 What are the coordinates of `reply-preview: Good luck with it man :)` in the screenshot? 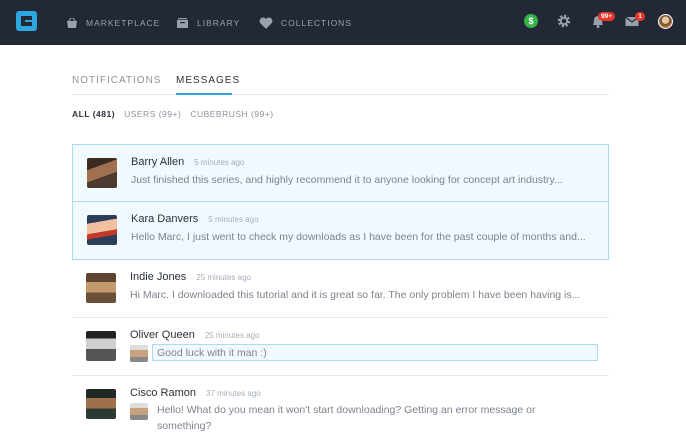 It's located at (375, 352).